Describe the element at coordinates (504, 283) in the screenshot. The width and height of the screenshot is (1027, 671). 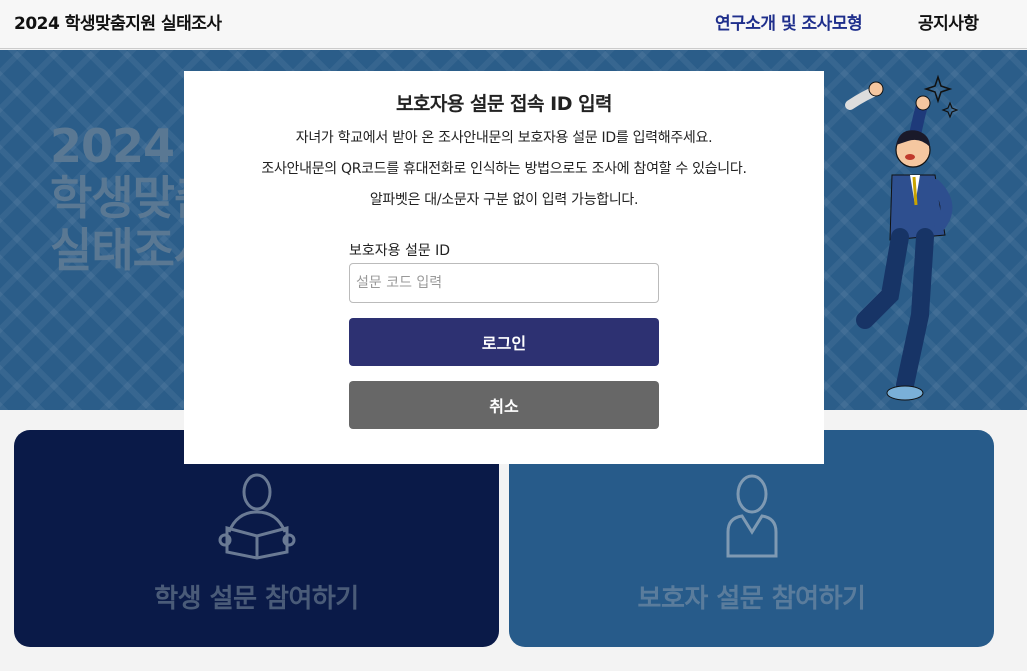
I see `survey-id-input` at that location.